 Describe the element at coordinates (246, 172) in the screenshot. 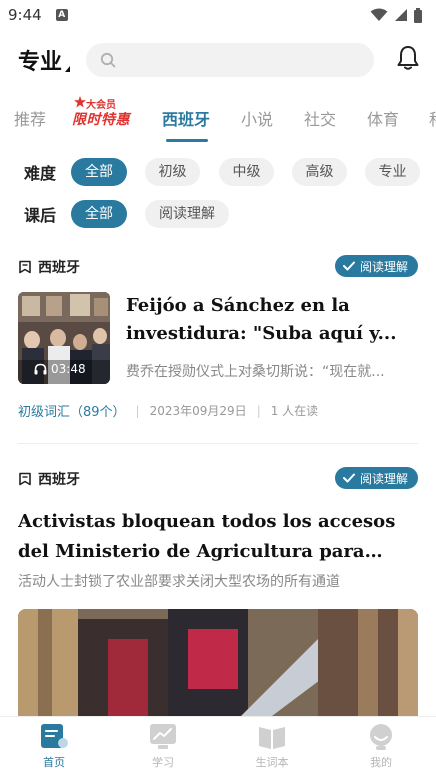

I see `chip-intermediate: 中级` at that location.